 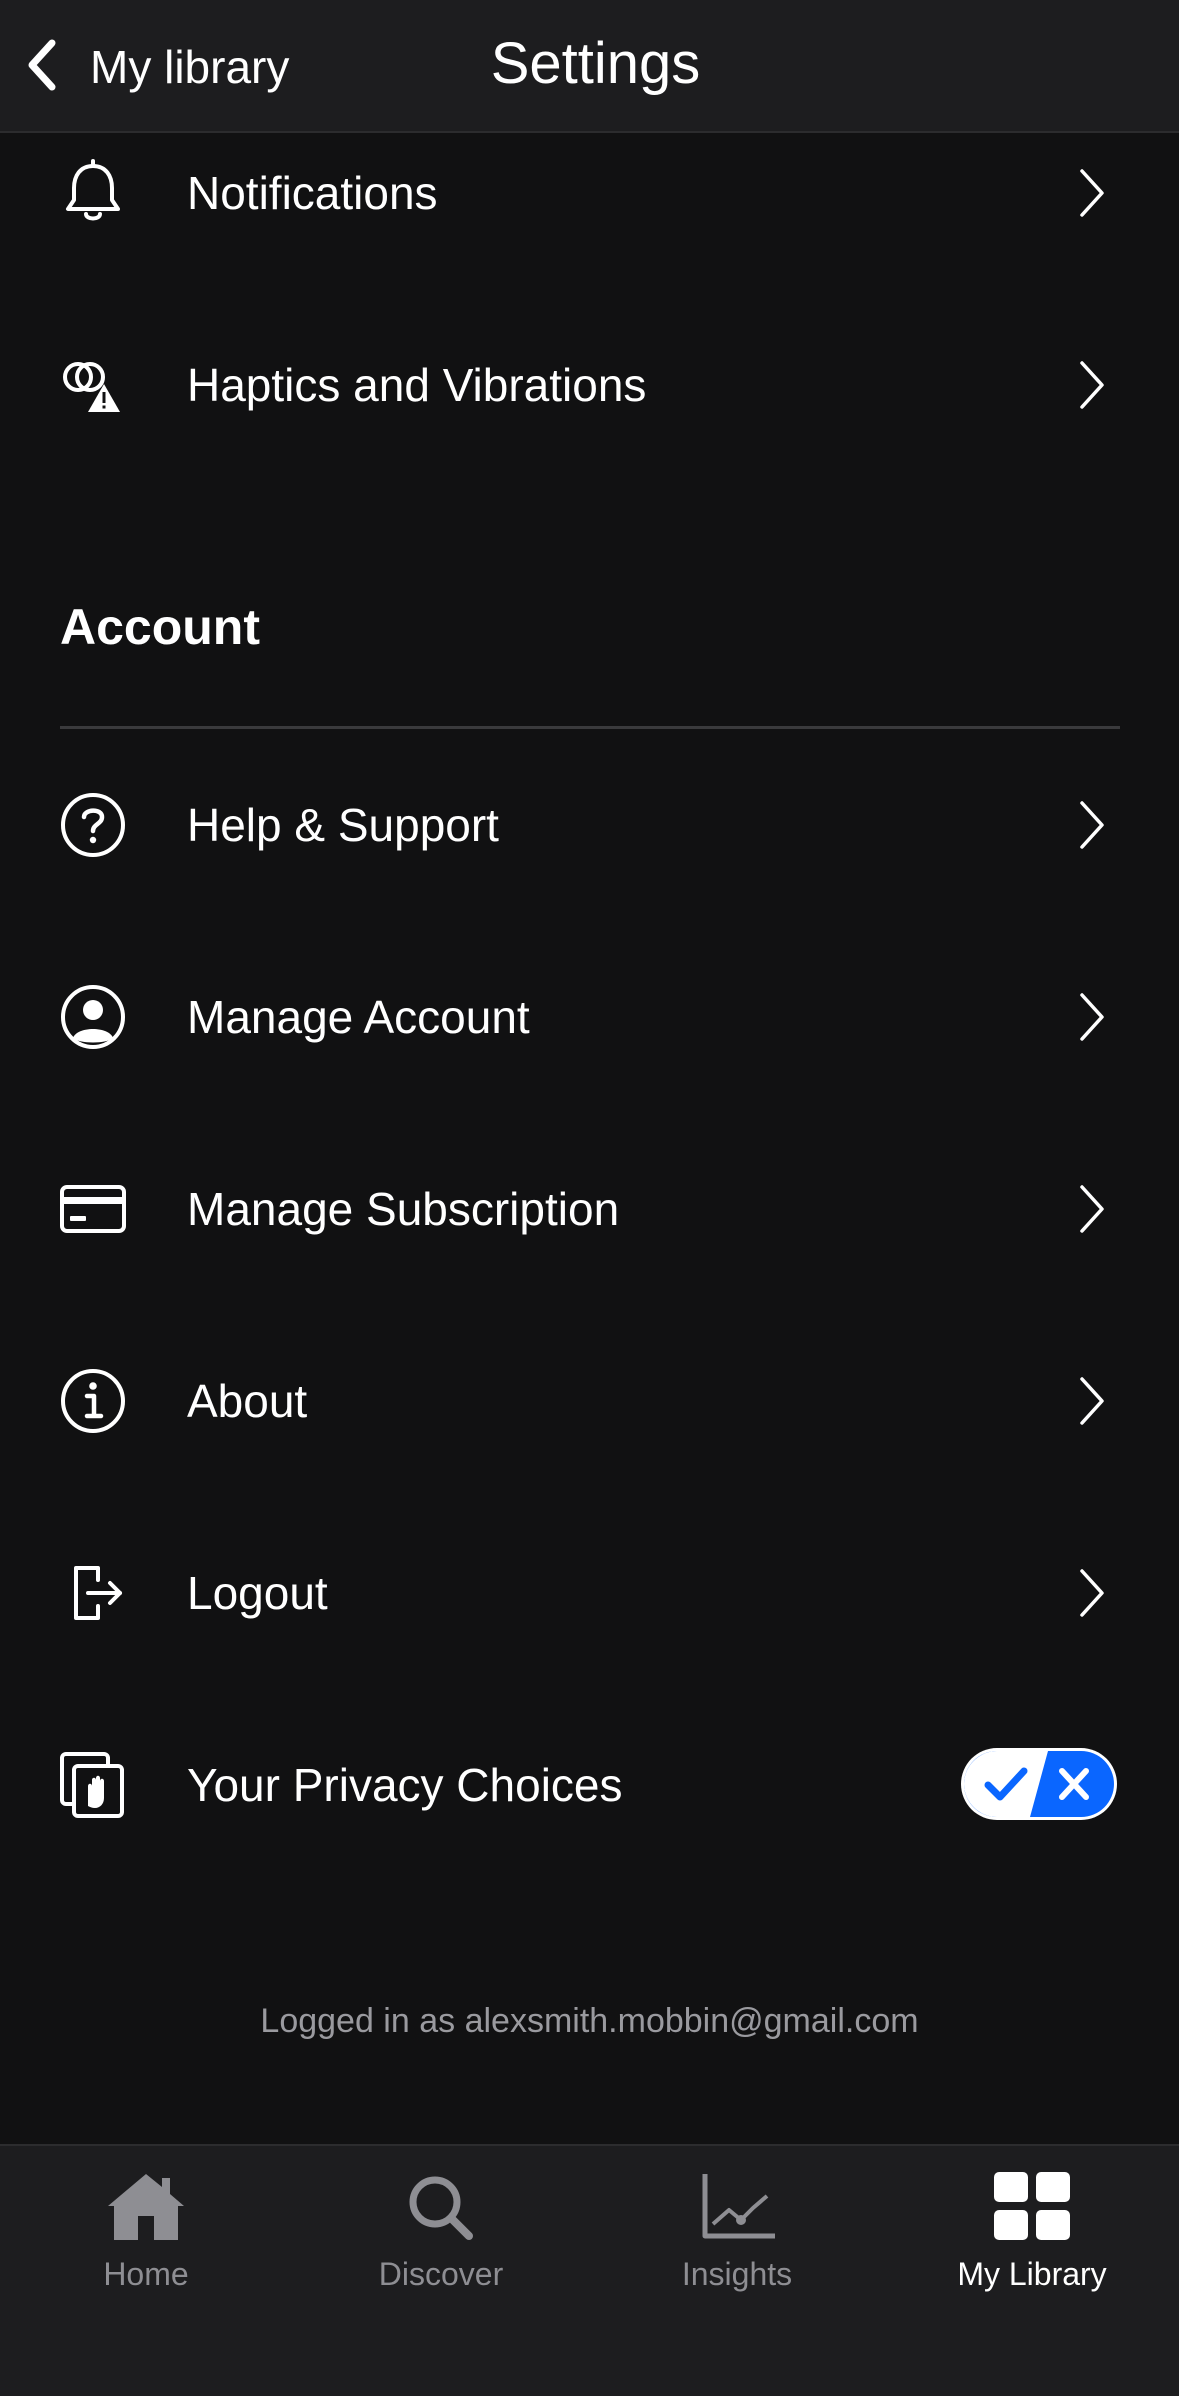 I want to click on section-divider, so click(x=590, y=727).